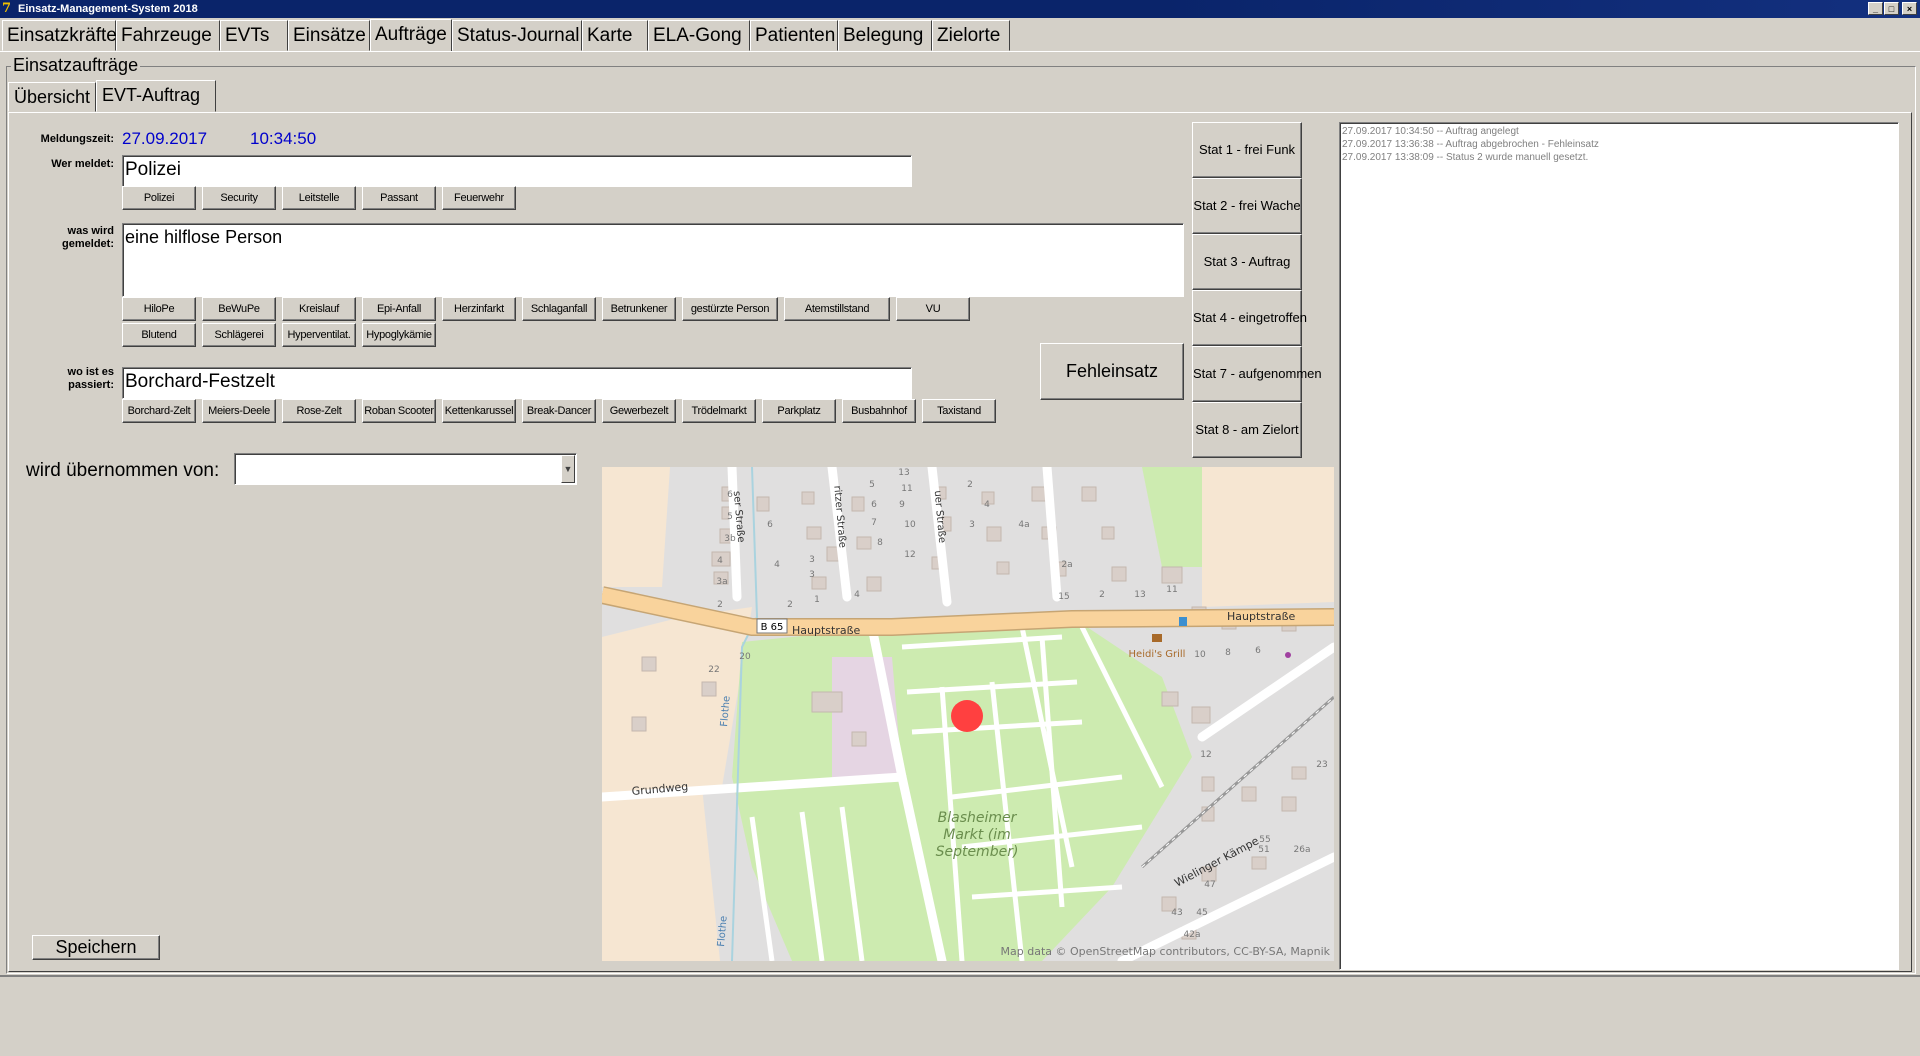 This screenshot has width=1920, height=1056. What do you see at coordinates (1430, 131) in the screenshot?
I see `log-entry: 27.09.2017 10:34:50 -- Auftrag angelegt` at bounding box center [1430, 131].